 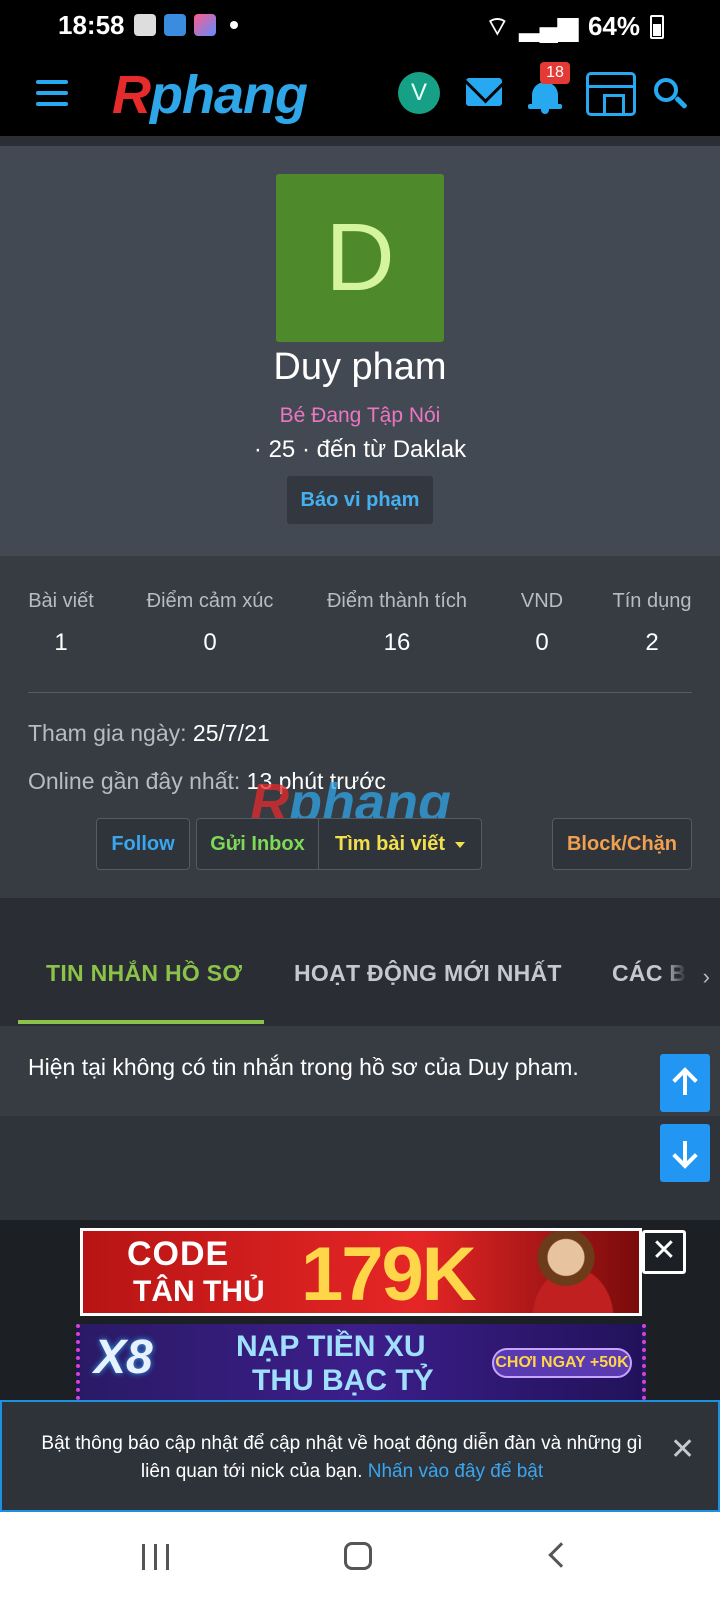 What do you see at coordinates (156, 1557) in the screenshot?
I see `recent-apps-icon` at bounding box center [156, 1557].